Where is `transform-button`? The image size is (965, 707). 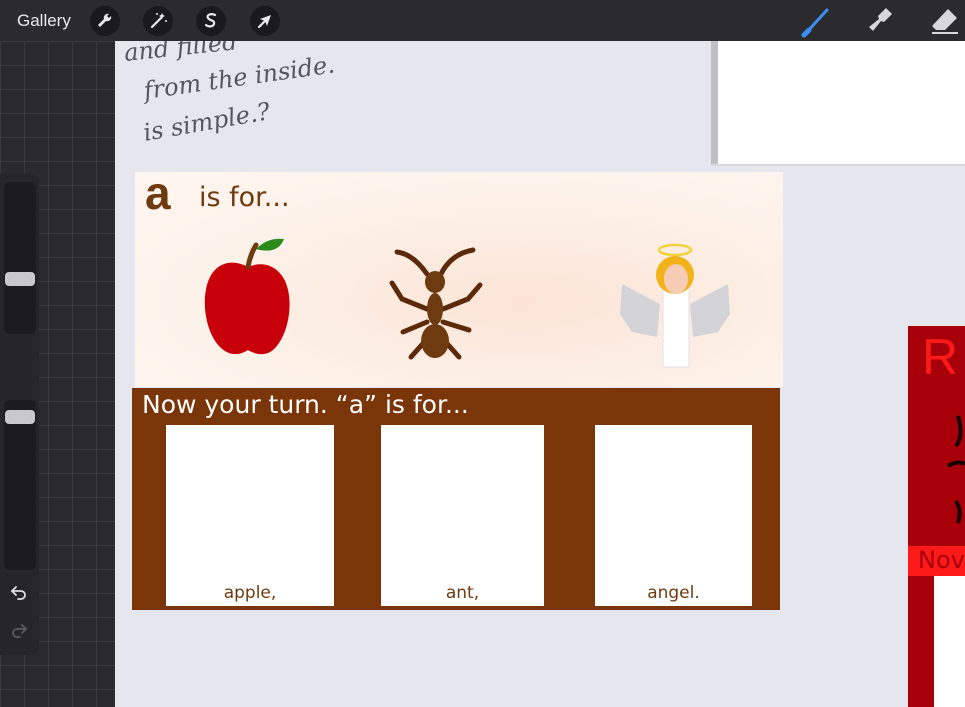 transform-button is located at coordinates (265, 21).